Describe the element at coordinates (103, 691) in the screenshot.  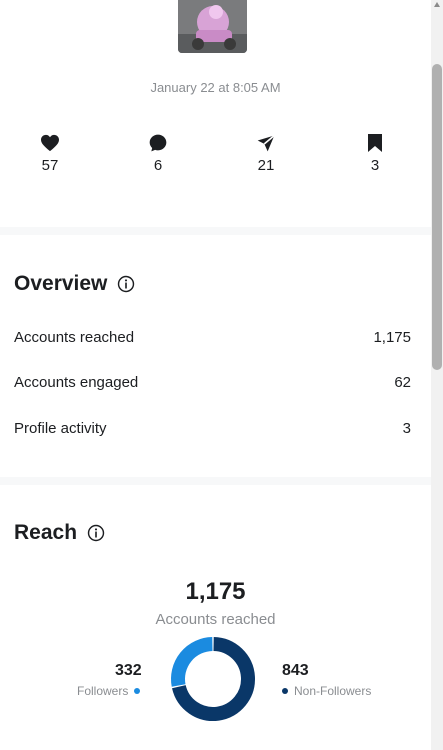
I see `followers-label: Followers` at that location.